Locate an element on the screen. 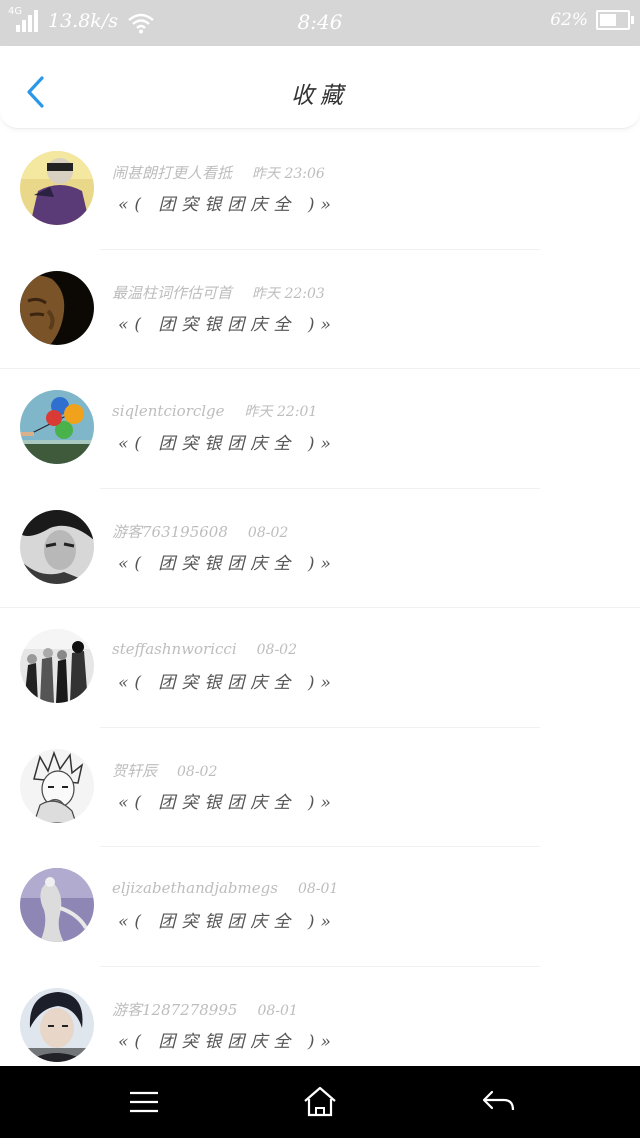 Image resolution: width=640 pixels, height=1138 pixels. item-meta: 最温柱词作估可首 昨天 22:03 is located at coordinates (218, 292).